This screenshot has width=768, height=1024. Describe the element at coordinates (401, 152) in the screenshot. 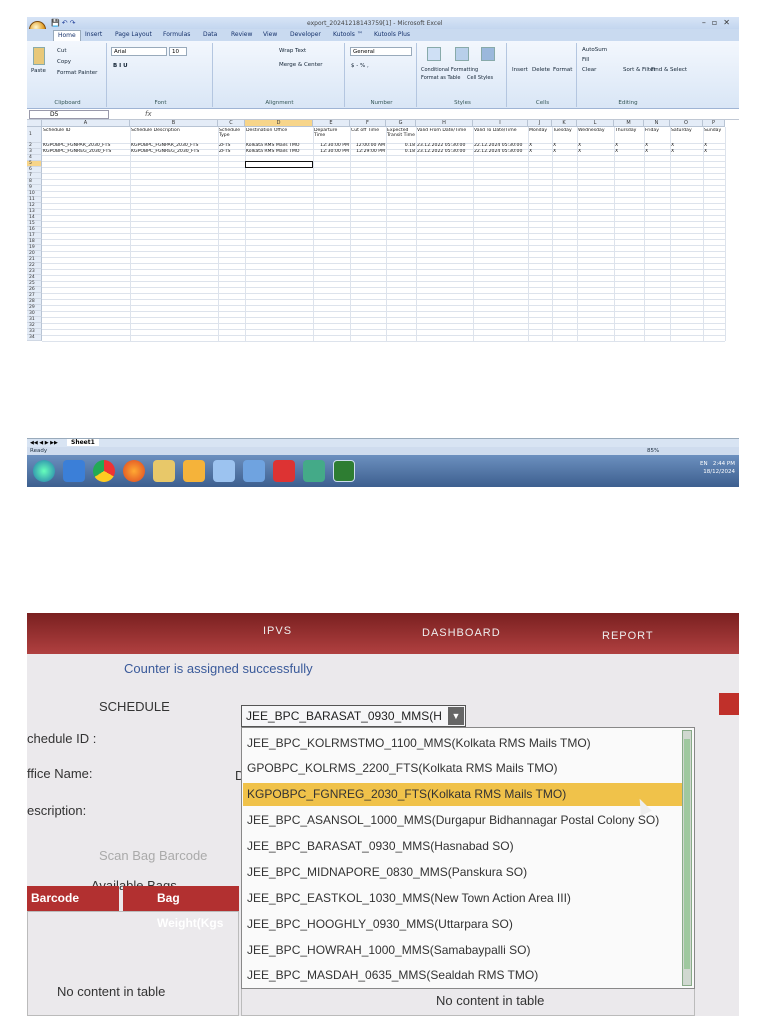

I see `data-cell: 0.18` at that location.